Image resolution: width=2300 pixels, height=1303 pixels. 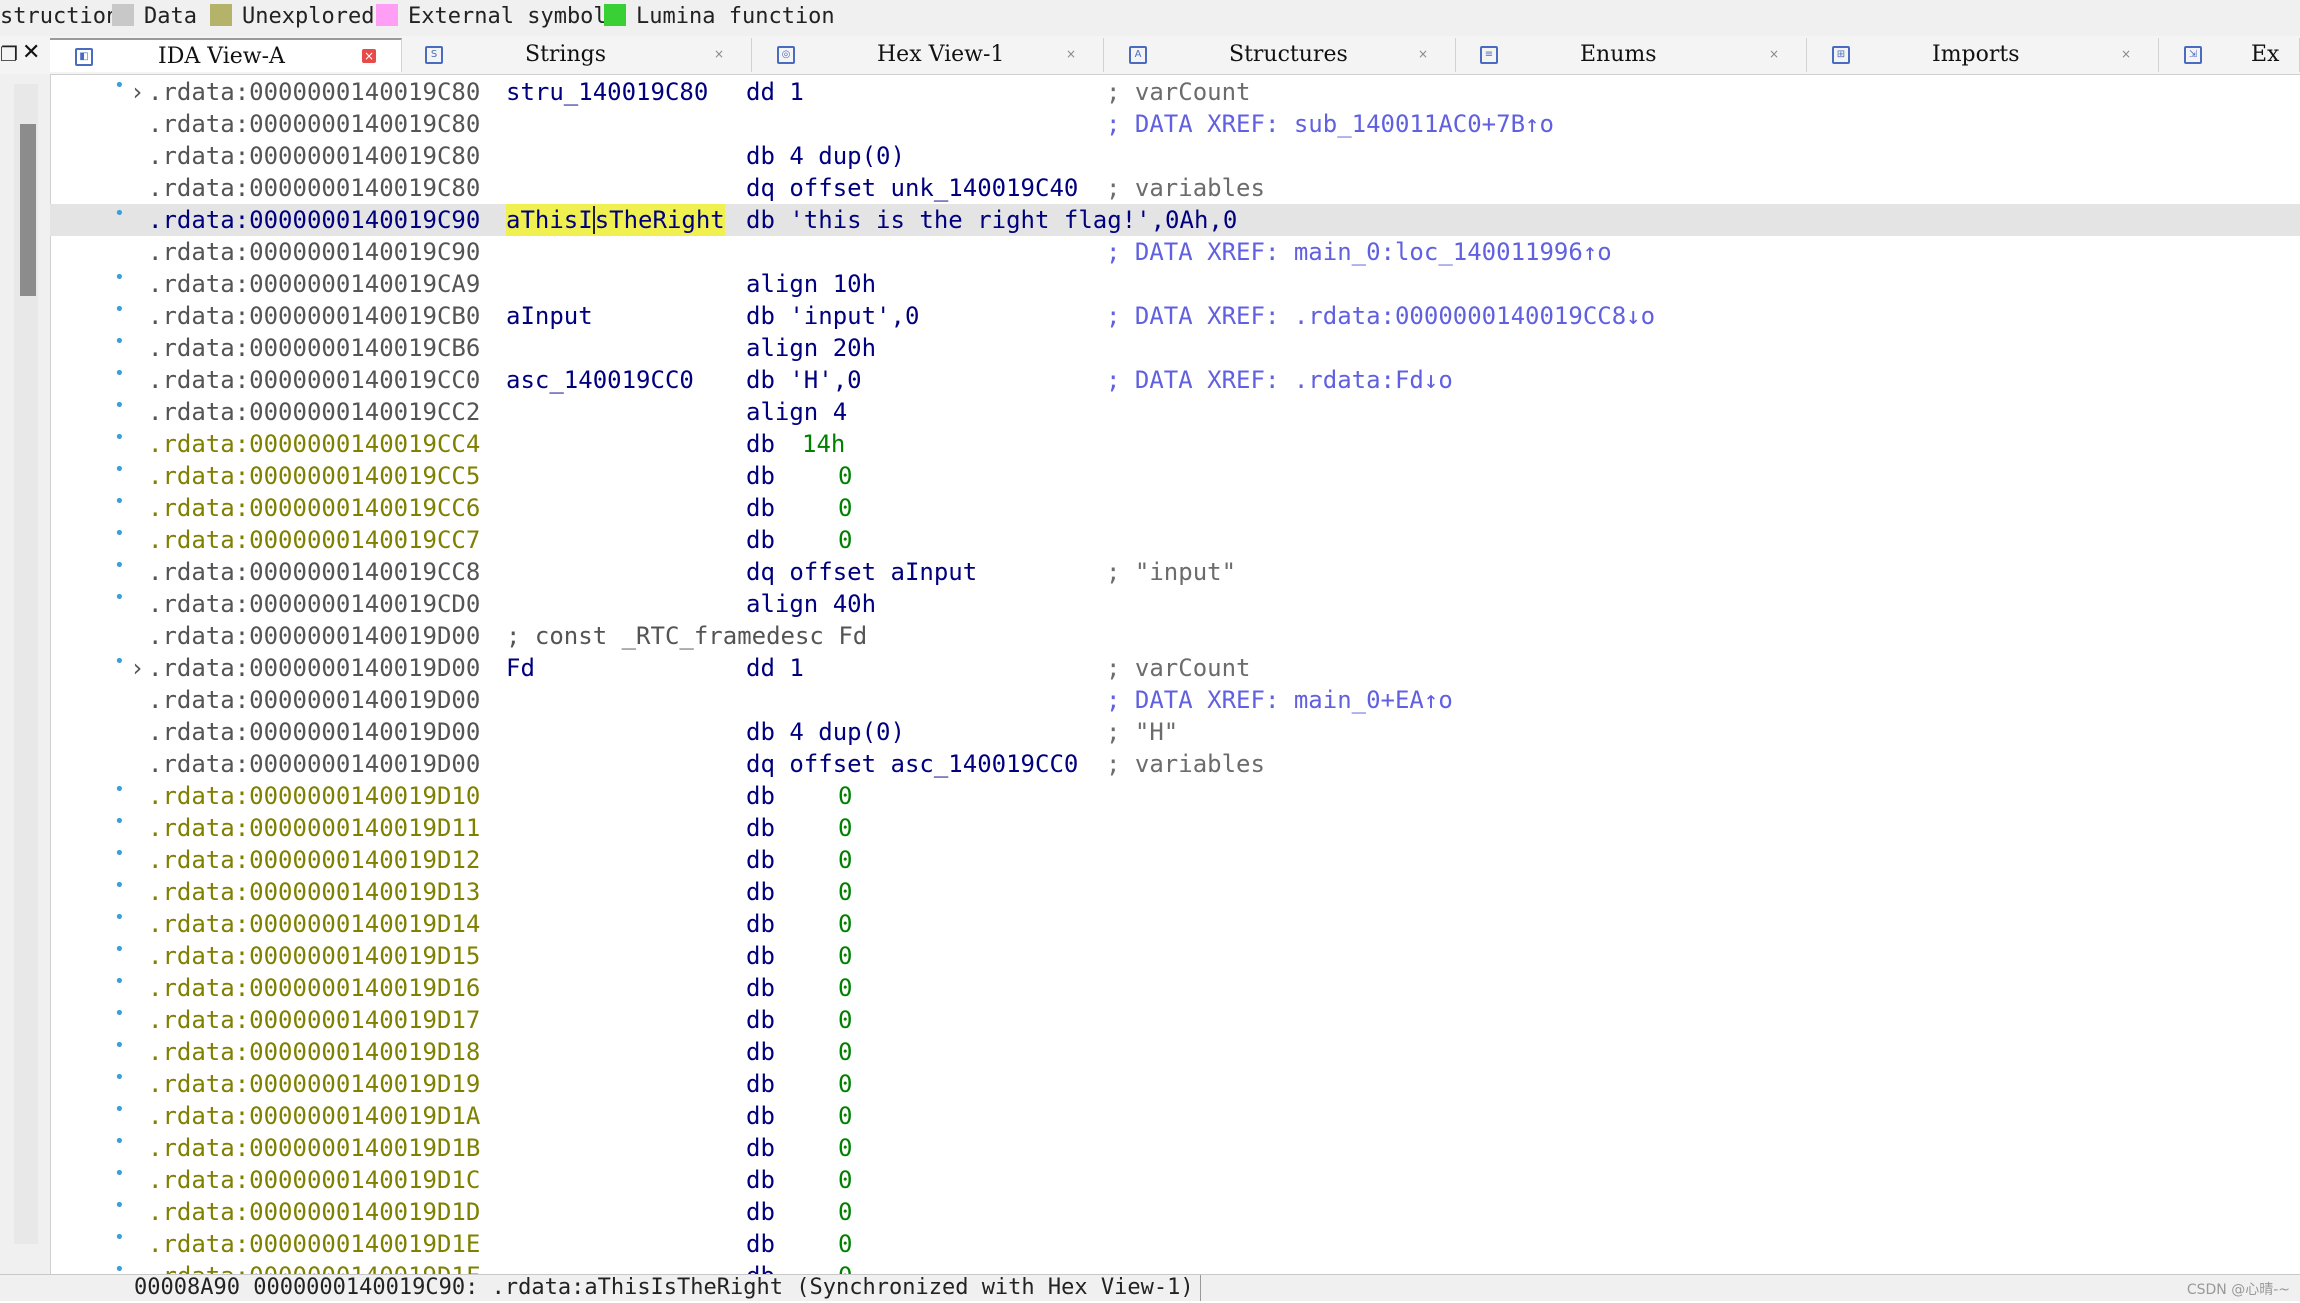 What do you see at coordinates (1175, 1266) in the screenshot?
I see `listing-row: •.rdata:0000000140019D1Fdb0` at bounding box center [1175, 1266].